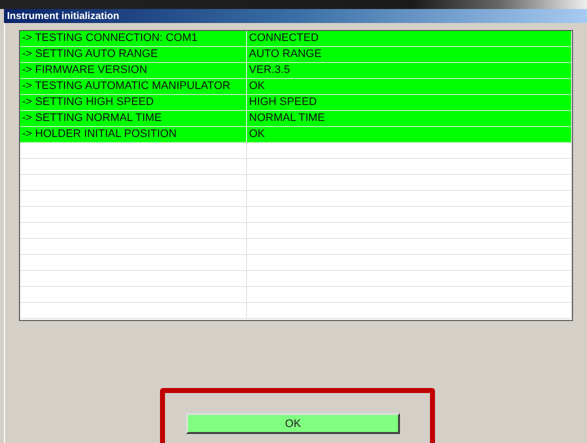  Describe the element at coordinates (409, 118) in the screenshot. I see `table-cell: NORMAL TIME` at that location.